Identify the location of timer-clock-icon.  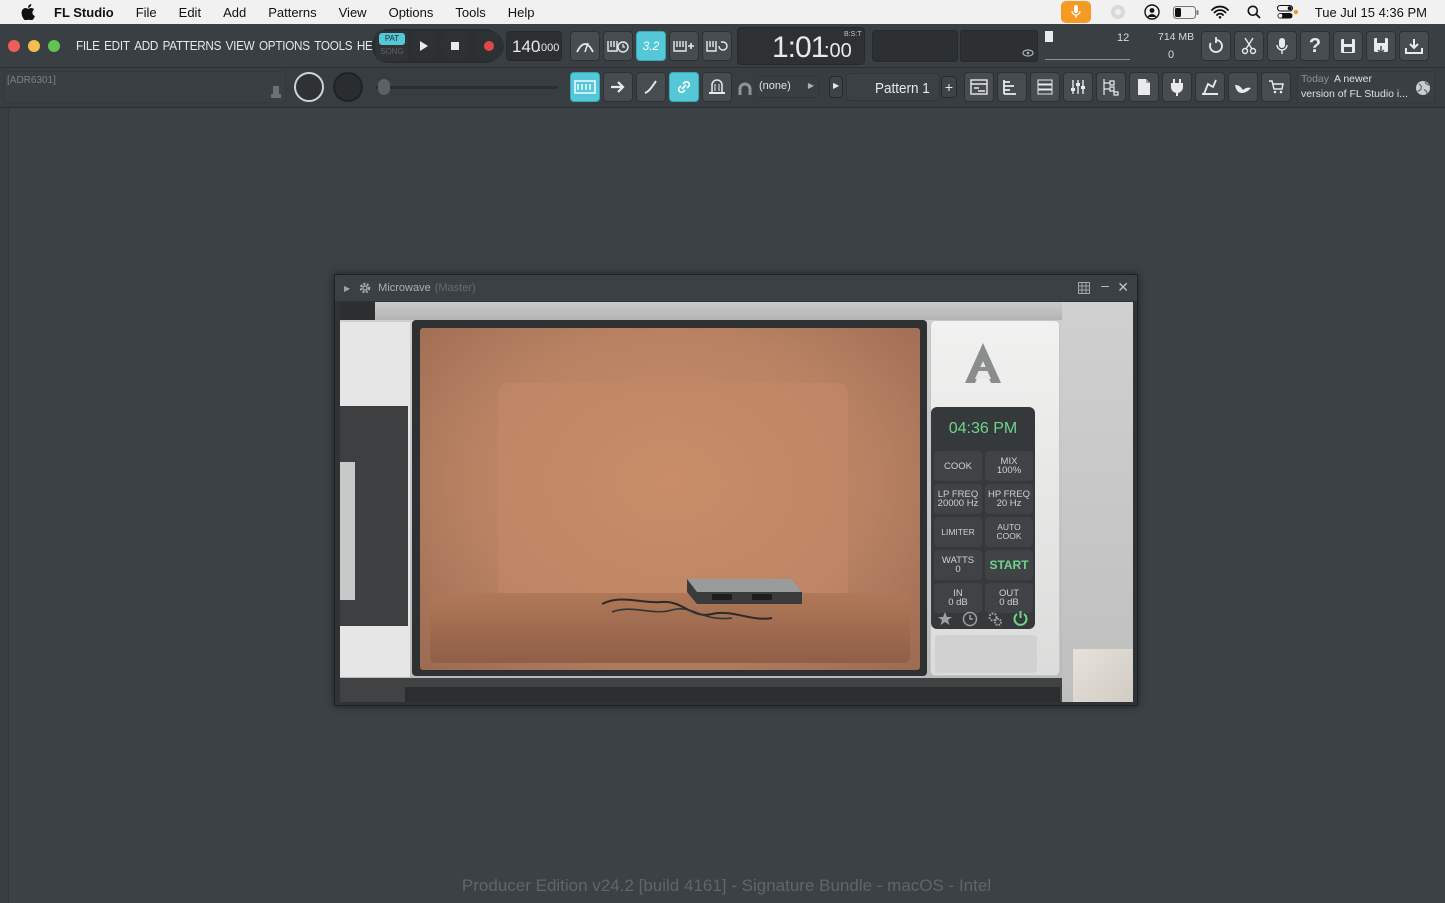
(970, 619).